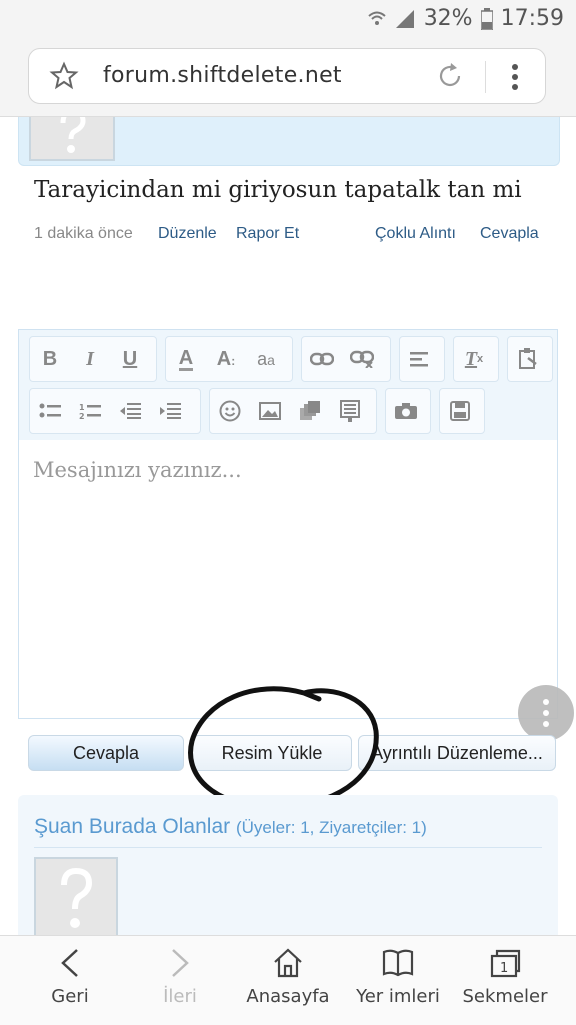  Describe the element at coordinates (515, 77) in the screenshot. I see `more-menu-icon` at that location.